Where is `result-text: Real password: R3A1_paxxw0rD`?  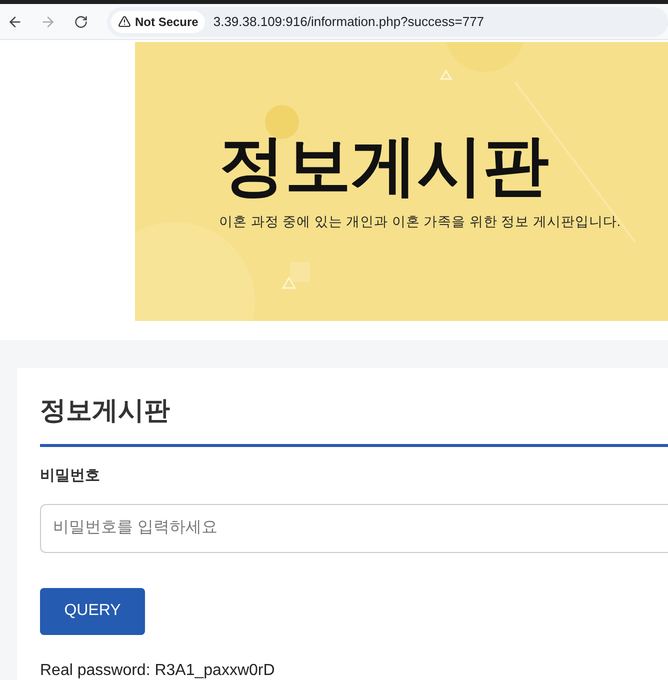
result-text: Real password: R3A1_paxxw0rD is located at coordinates (158, 670).